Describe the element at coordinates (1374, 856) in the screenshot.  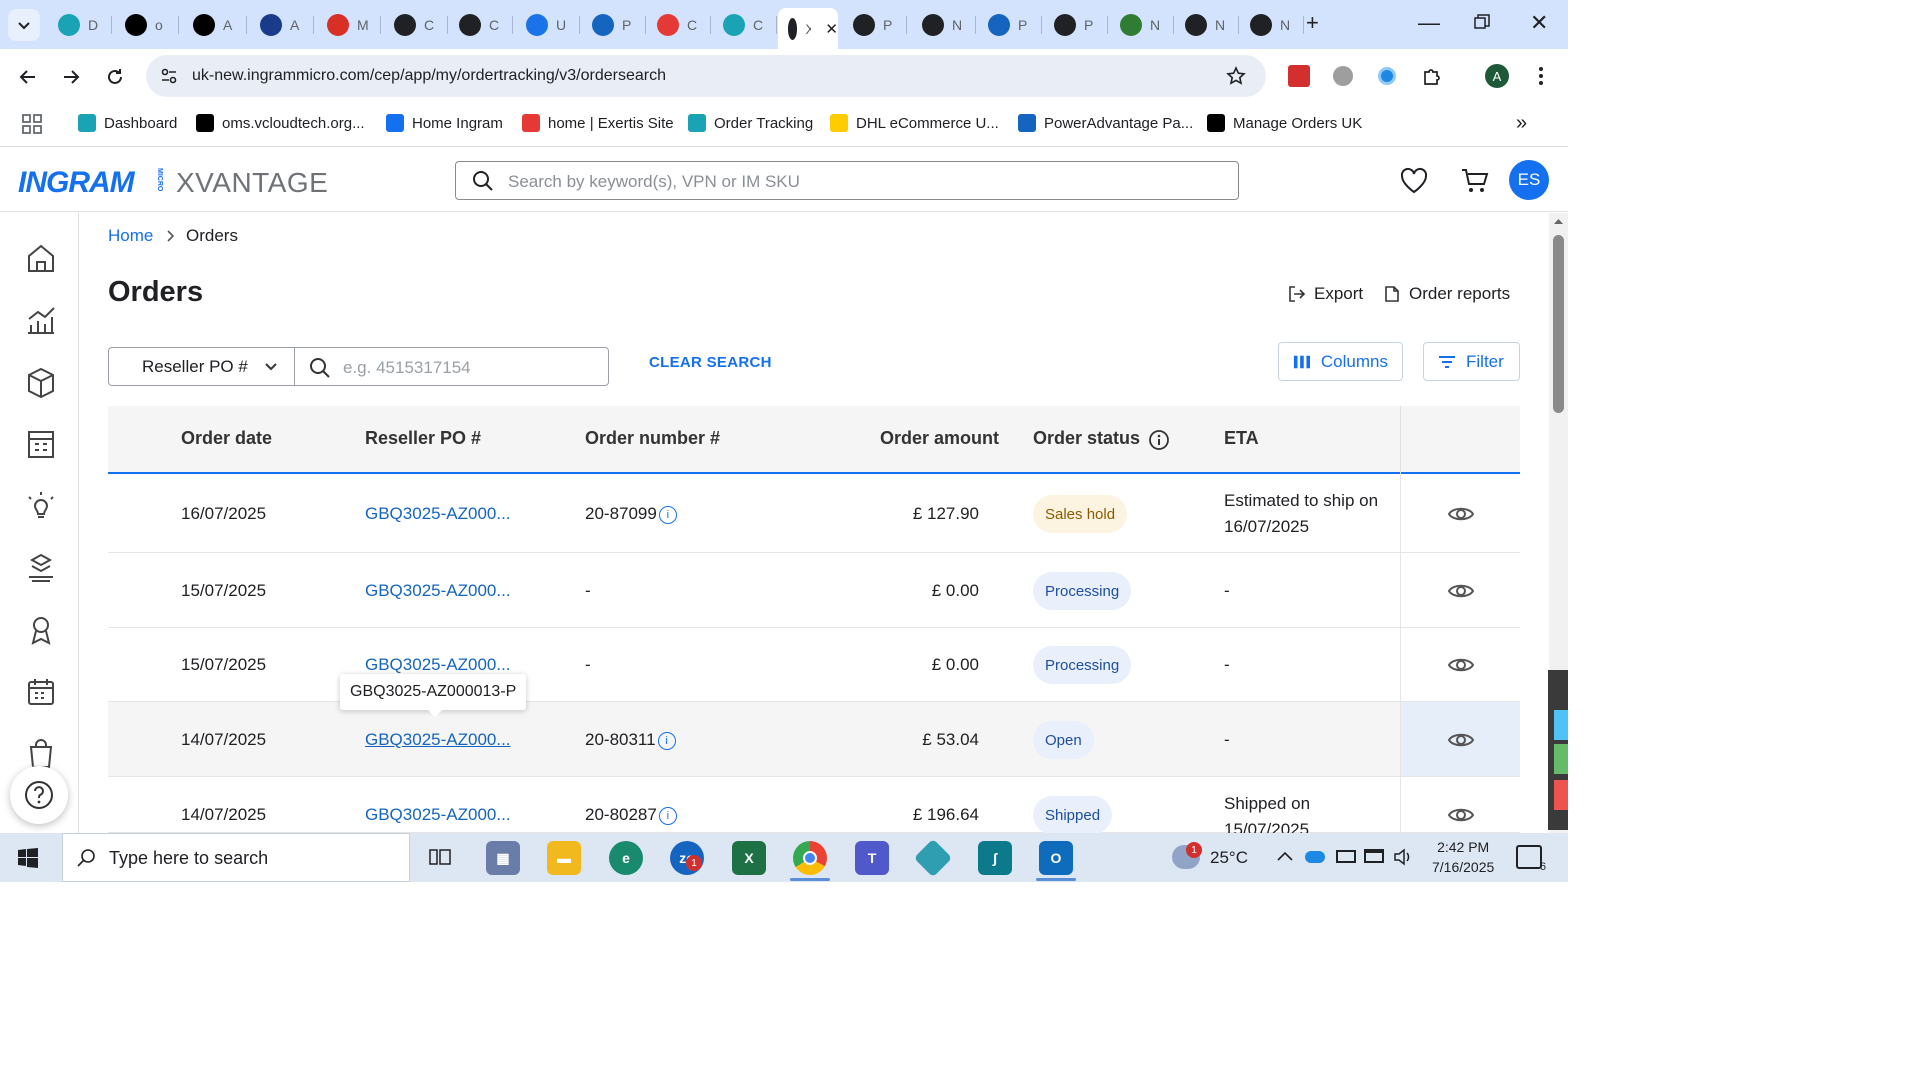
I see `network-icon` at that location.